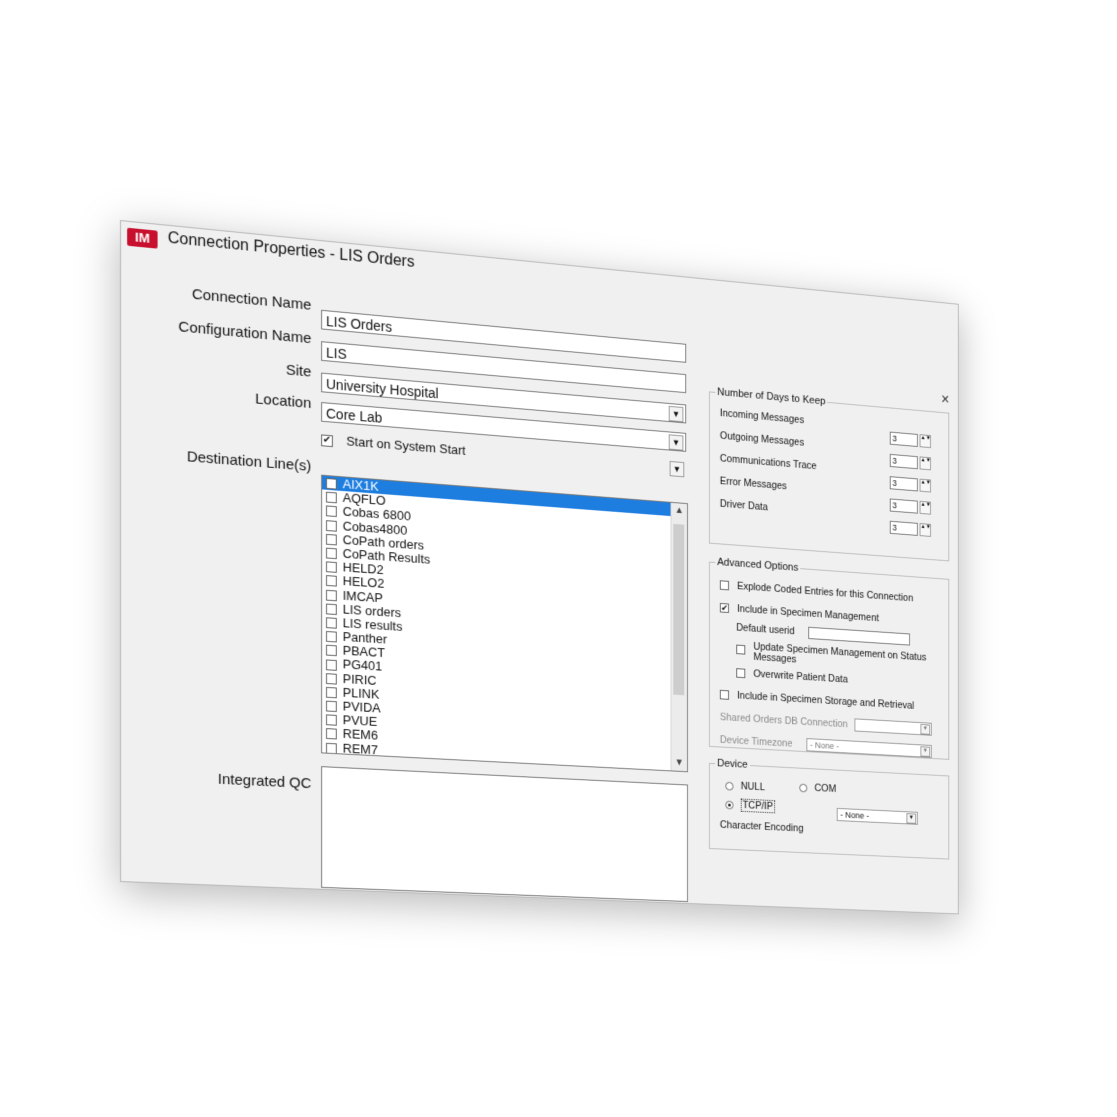  What do you see at coordinates (249, 461) in the screenshot?
I see `destination-lines-label: Destination Line(s)` at bounding box center [249, 461].